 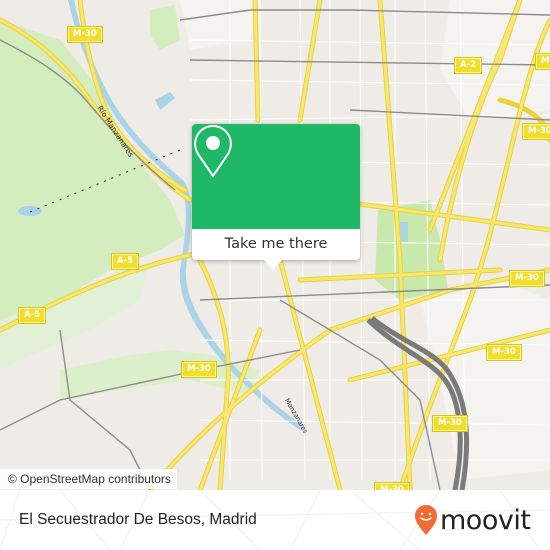 I want to click on osm-attribution: © OpenStreetMap contributors, so click(x=88, y=479).